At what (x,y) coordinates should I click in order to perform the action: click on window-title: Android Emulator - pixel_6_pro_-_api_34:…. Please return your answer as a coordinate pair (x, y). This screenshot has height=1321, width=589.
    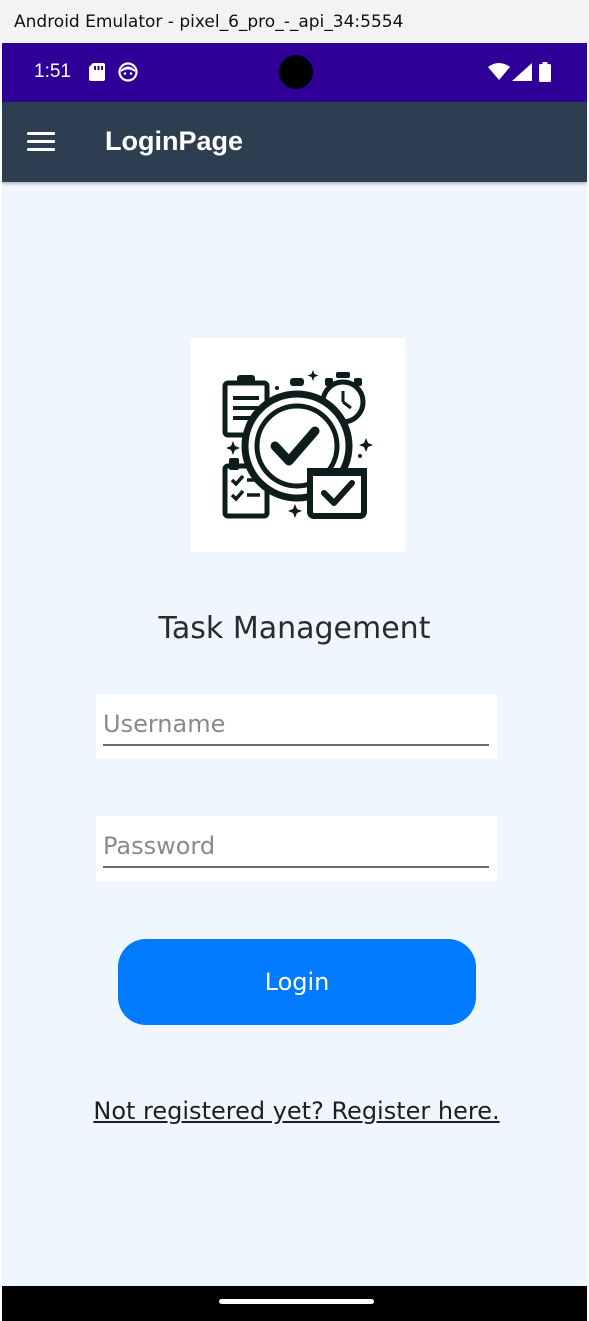
    Looking at the image, I should click on (209, 21).